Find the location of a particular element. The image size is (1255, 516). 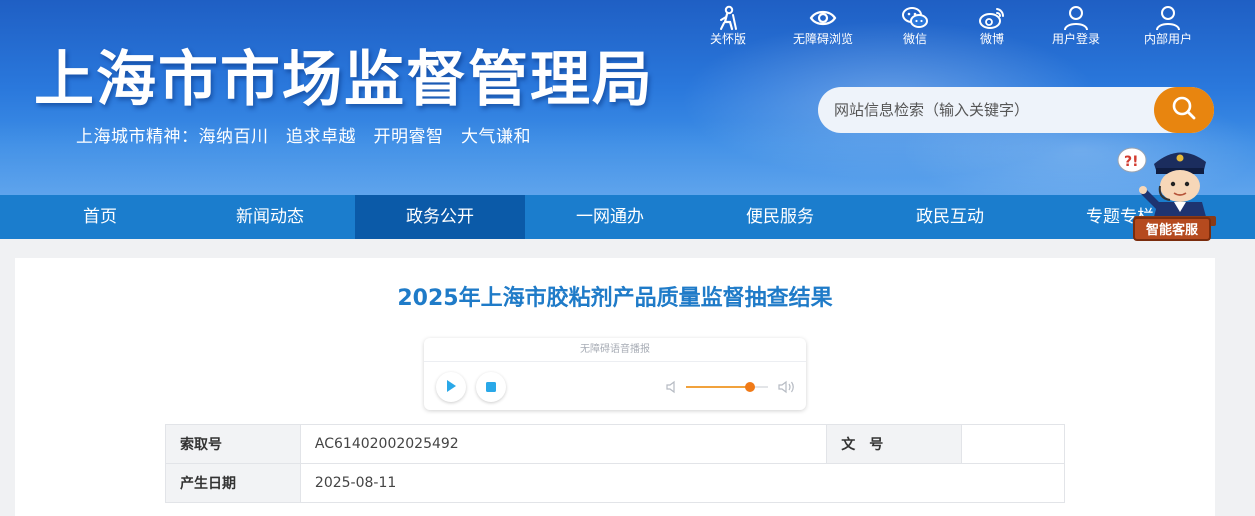

play-button is located at coordinates (451, 387).